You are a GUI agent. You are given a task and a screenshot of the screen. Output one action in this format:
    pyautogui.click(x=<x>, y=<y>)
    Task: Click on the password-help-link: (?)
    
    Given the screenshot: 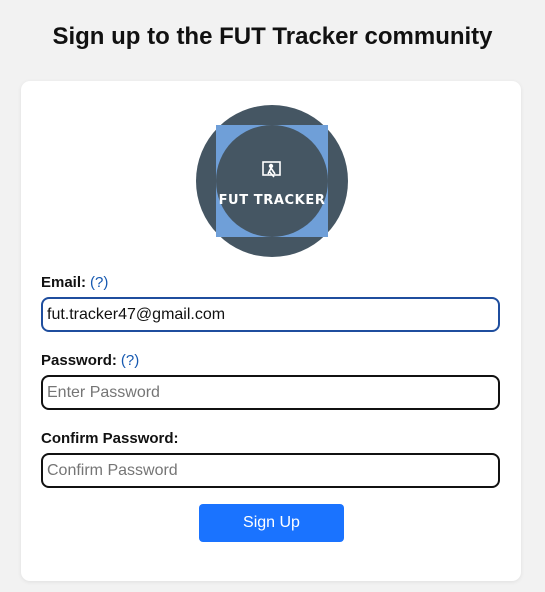 What is the action you would take?
    pyautogui.click(x=130, y=360)
    